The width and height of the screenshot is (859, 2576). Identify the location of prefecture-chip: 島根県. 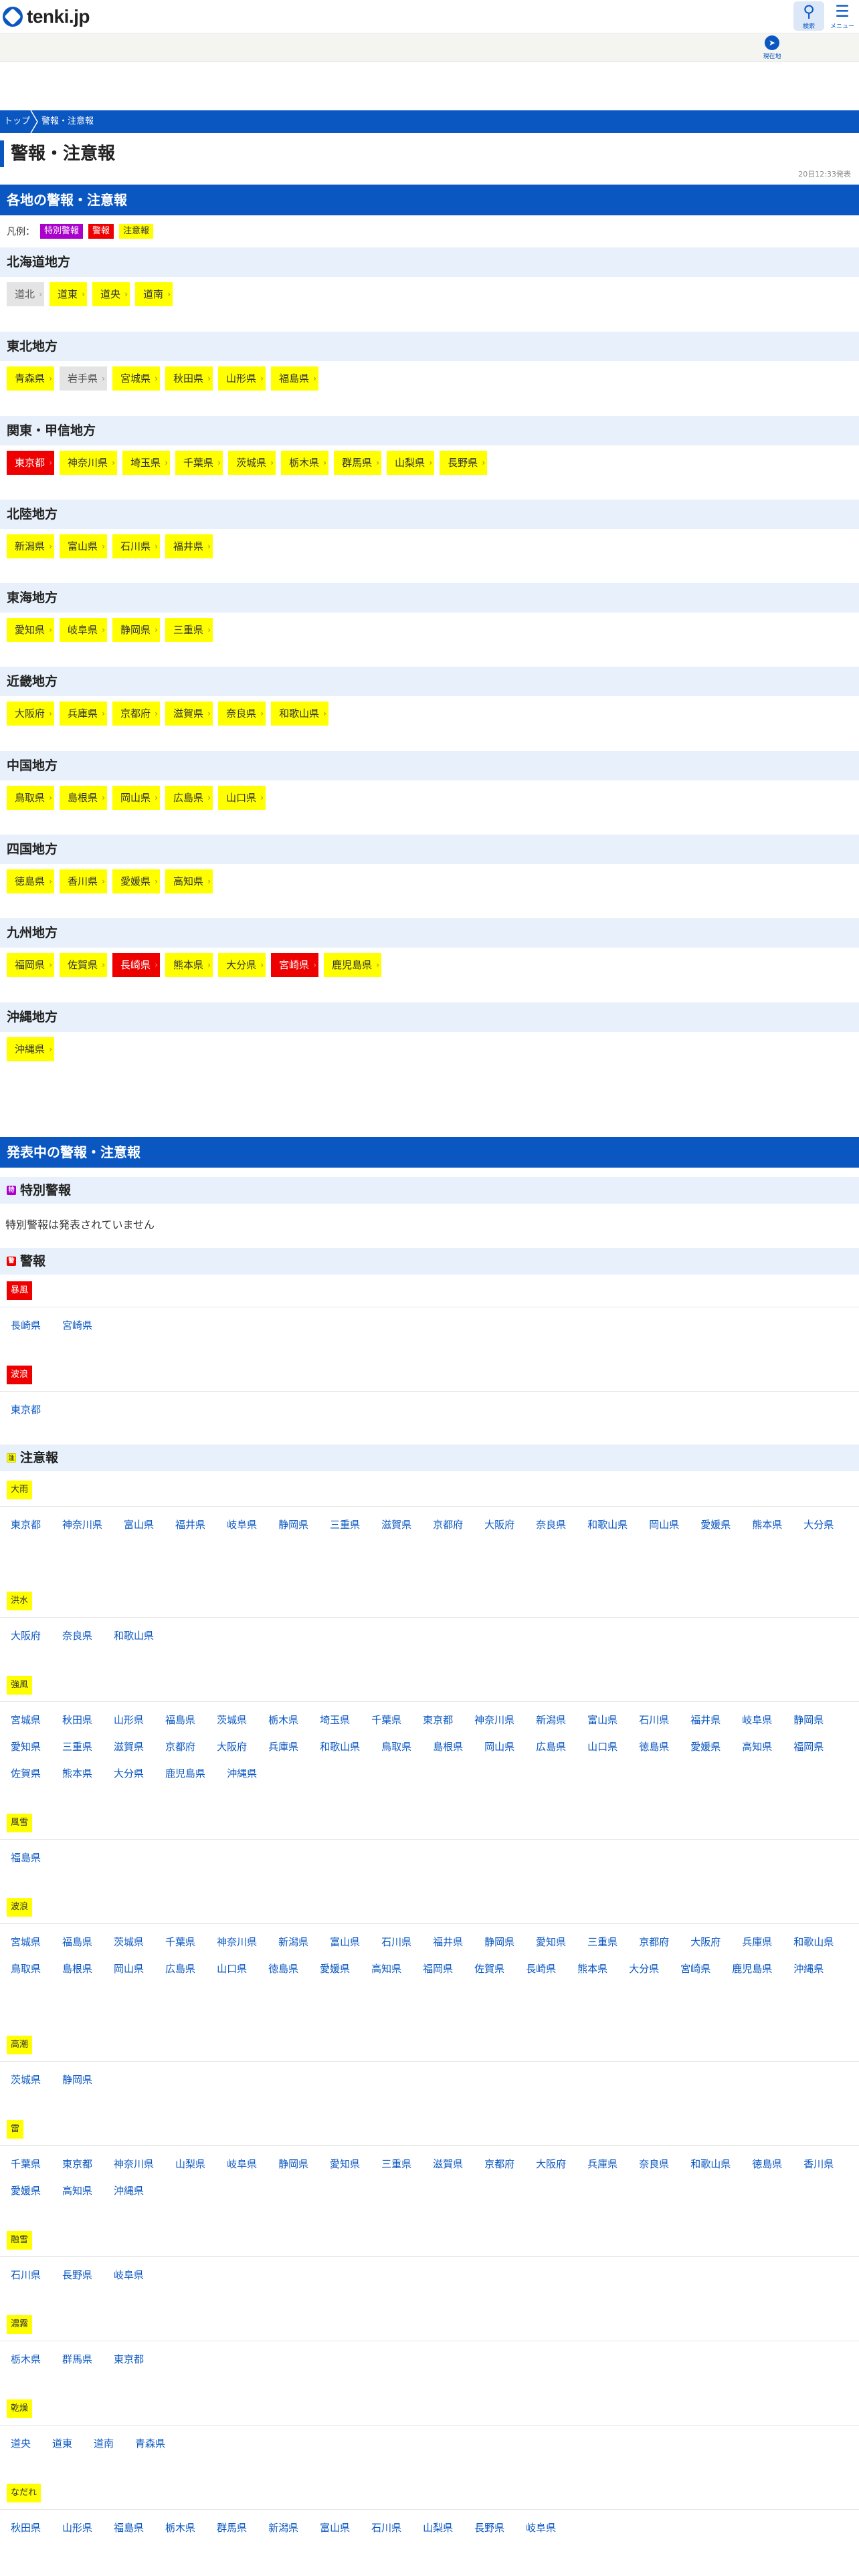
(84, 798).